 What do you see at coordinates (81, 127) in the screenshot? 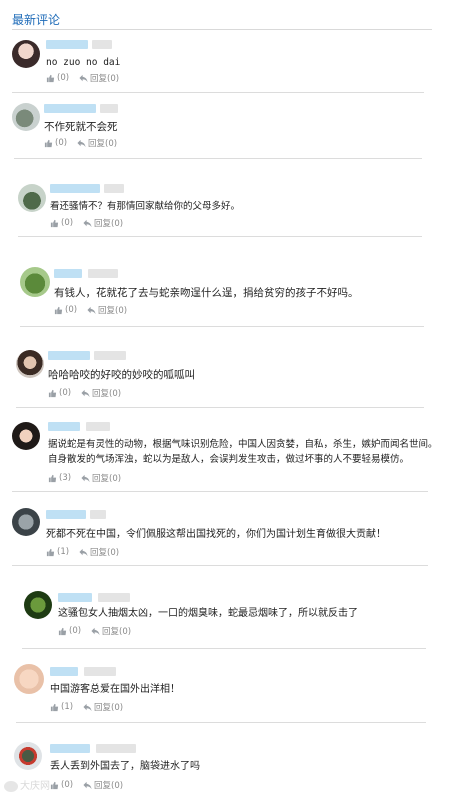
I see `comment-text: 不作死就不会死` at bounding box center [81, 127].